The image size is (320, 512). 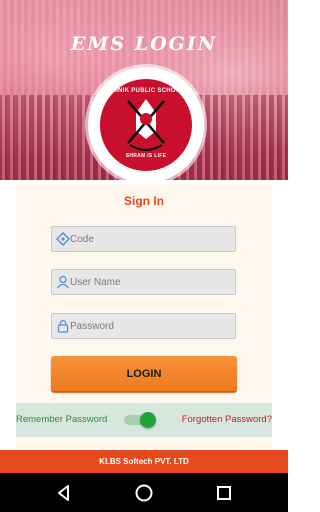 What do you see at coordinates (146, 156) in the screenshot?
I see `logo-bottom-text: SHRAM IS LIFE` at bounding box center [146, 156].